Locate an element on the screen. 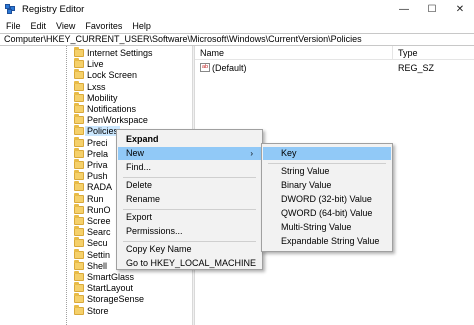 This screenshot has height=325, width=474. sub-string-value-label: String Value is located at coordinates (305, 171).